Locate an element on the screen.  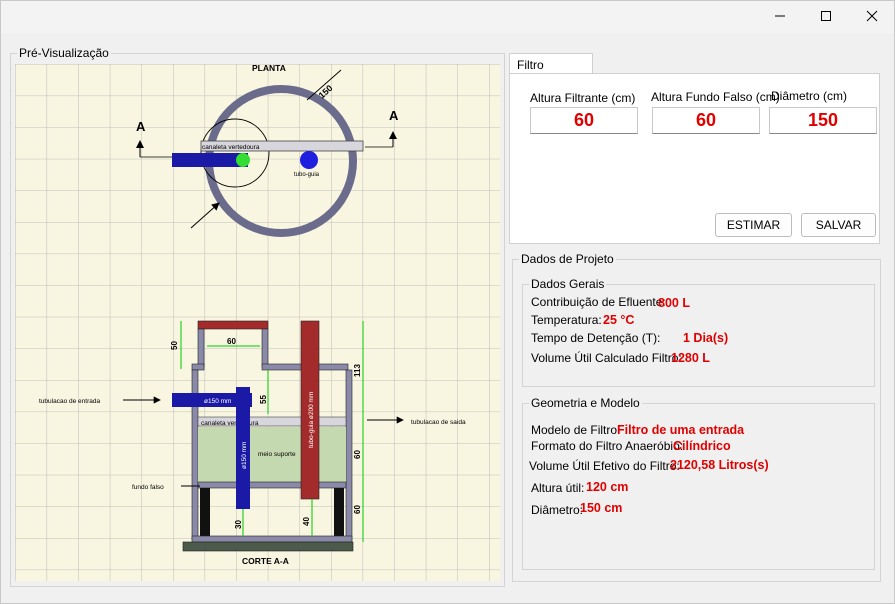
section-support-left is located at coordinates (205, 512).